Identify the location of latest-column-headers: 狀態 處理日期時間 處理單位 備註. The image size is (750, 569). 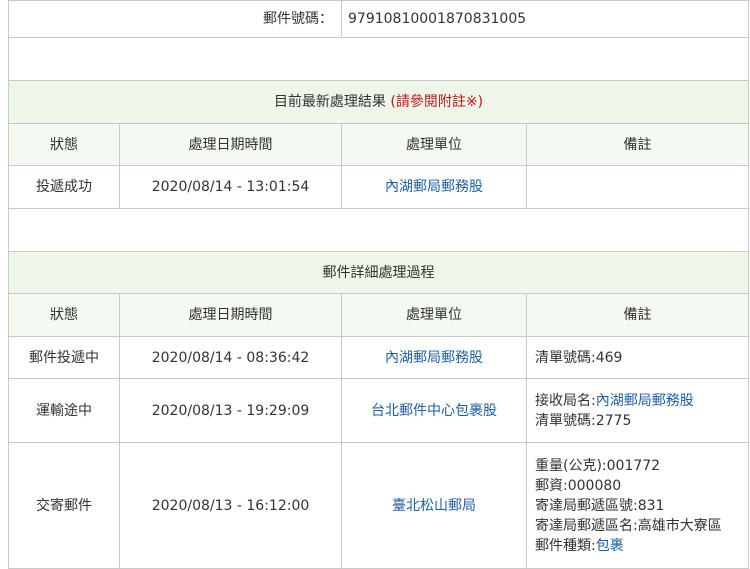
(378, 144).